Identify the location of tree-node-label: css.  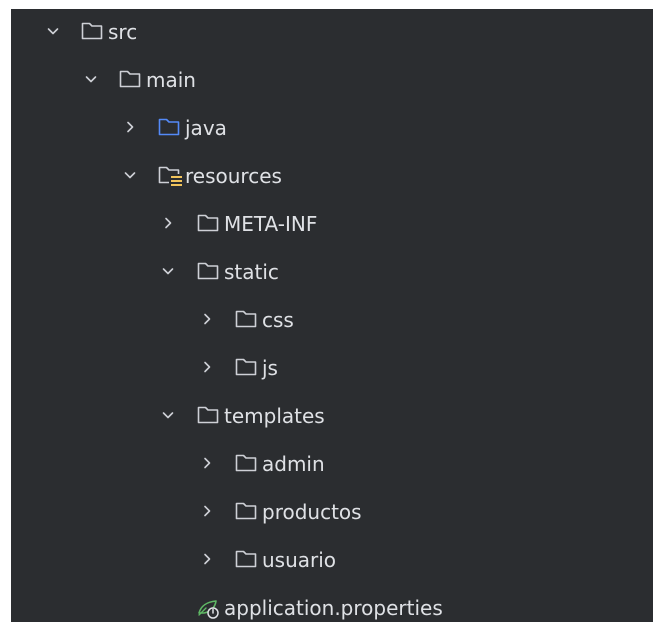
(278, 320).